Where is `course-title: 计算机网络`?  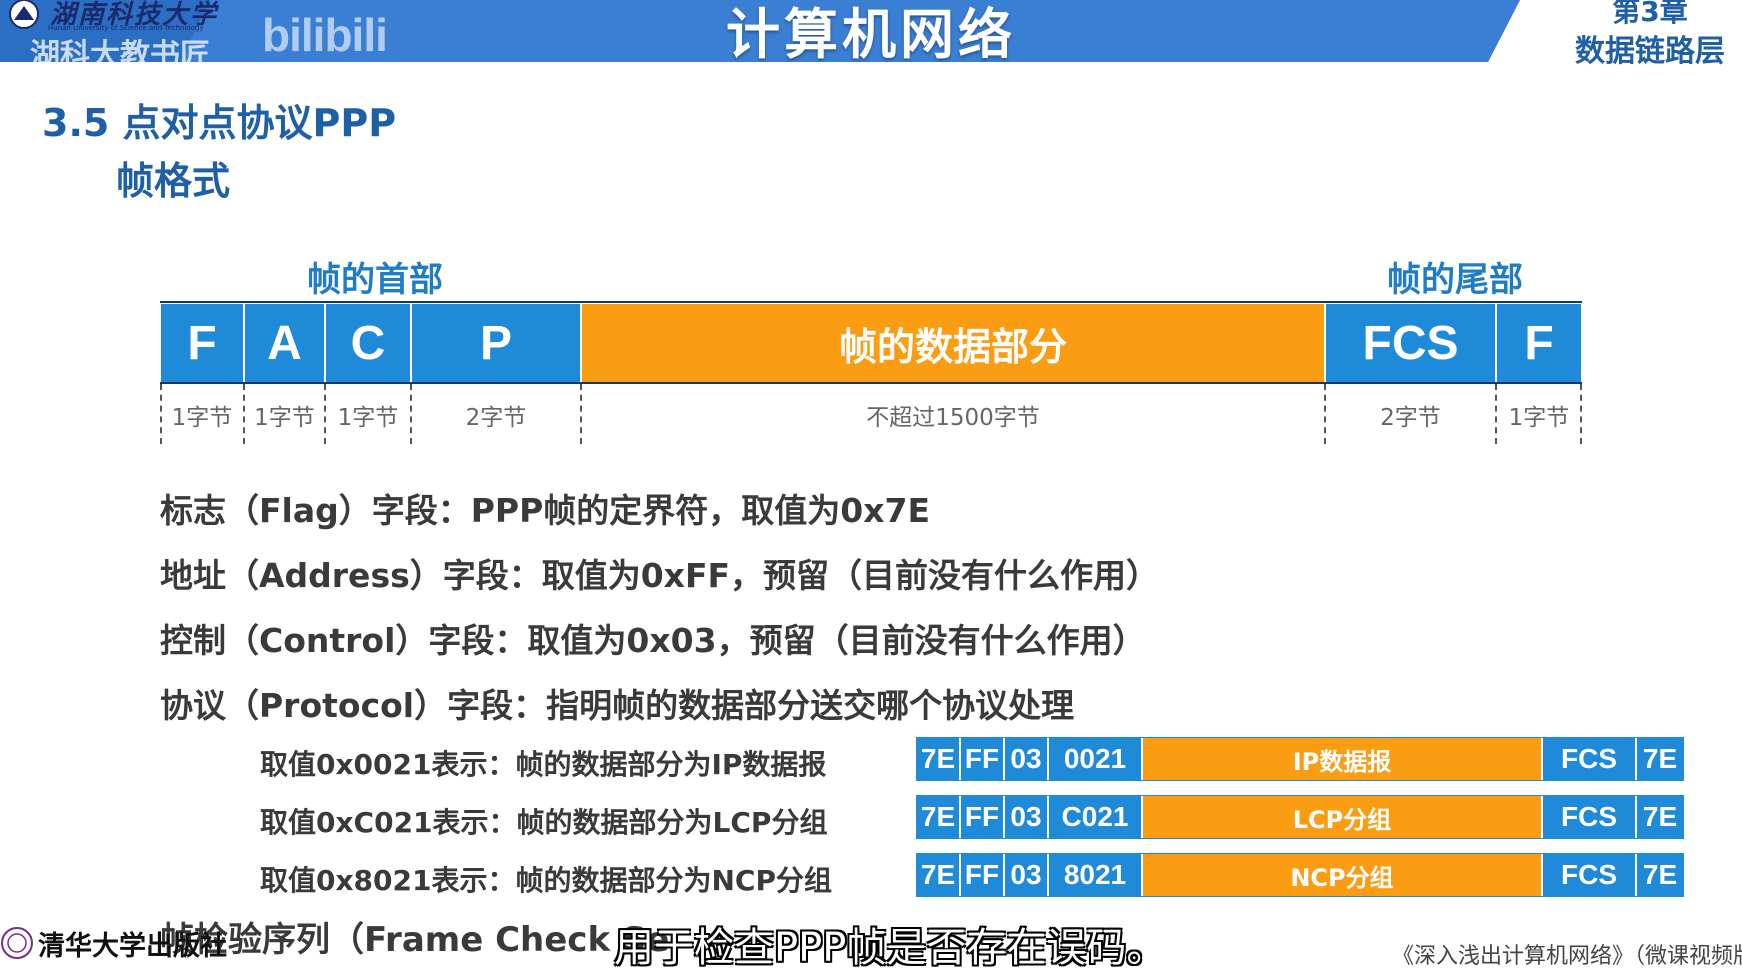 course-title: 计算机网络 is located at coordinates (871, 34).